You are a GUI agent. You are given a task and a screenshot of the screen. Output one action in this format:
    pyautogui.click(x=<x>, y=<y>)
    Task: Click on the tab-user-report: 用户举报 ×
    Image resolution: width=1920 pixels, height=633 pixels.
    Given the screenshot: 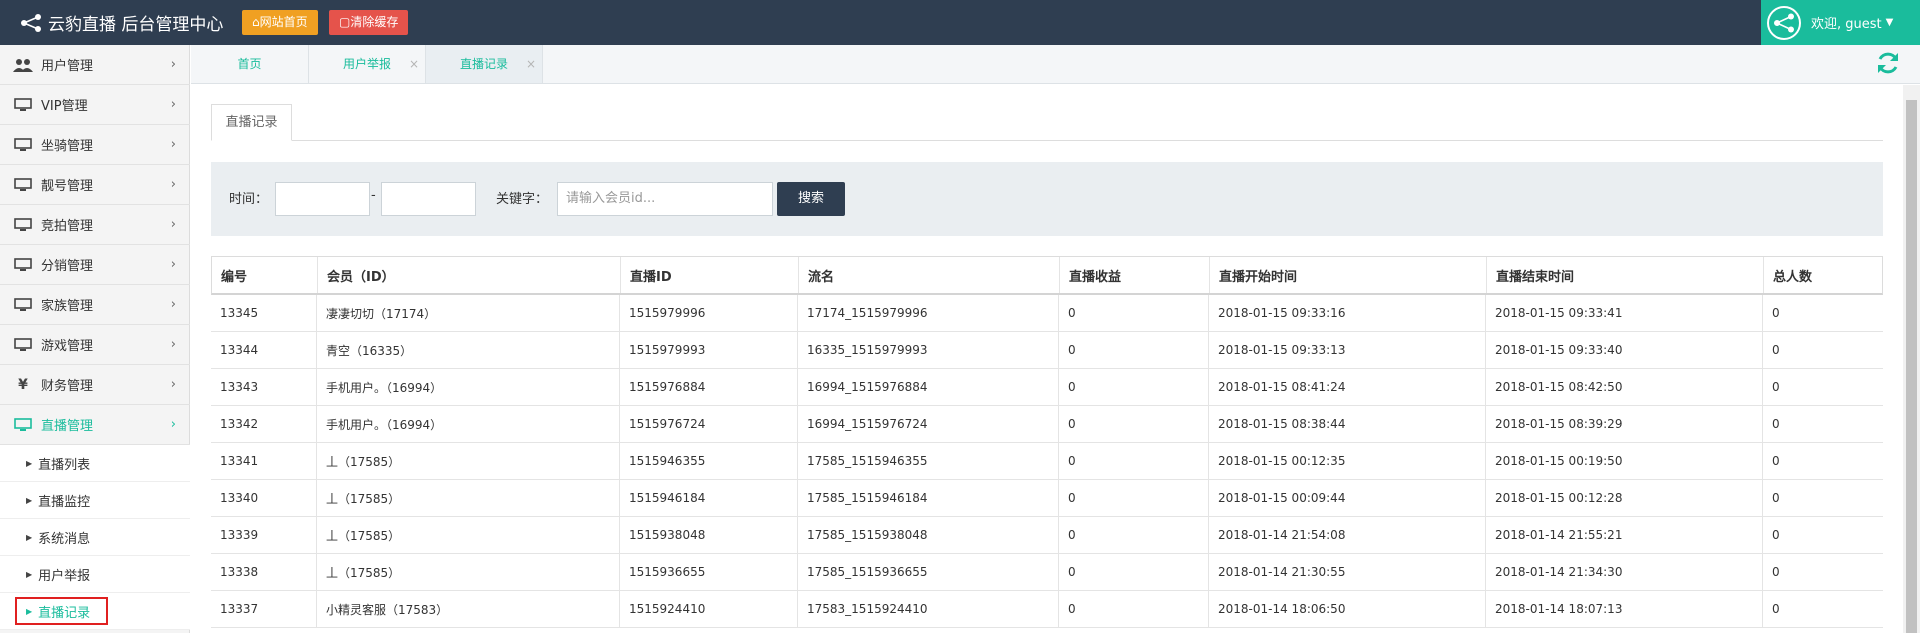 What is the action you would take?
    pyautogui.click(x=367, y=64)
    